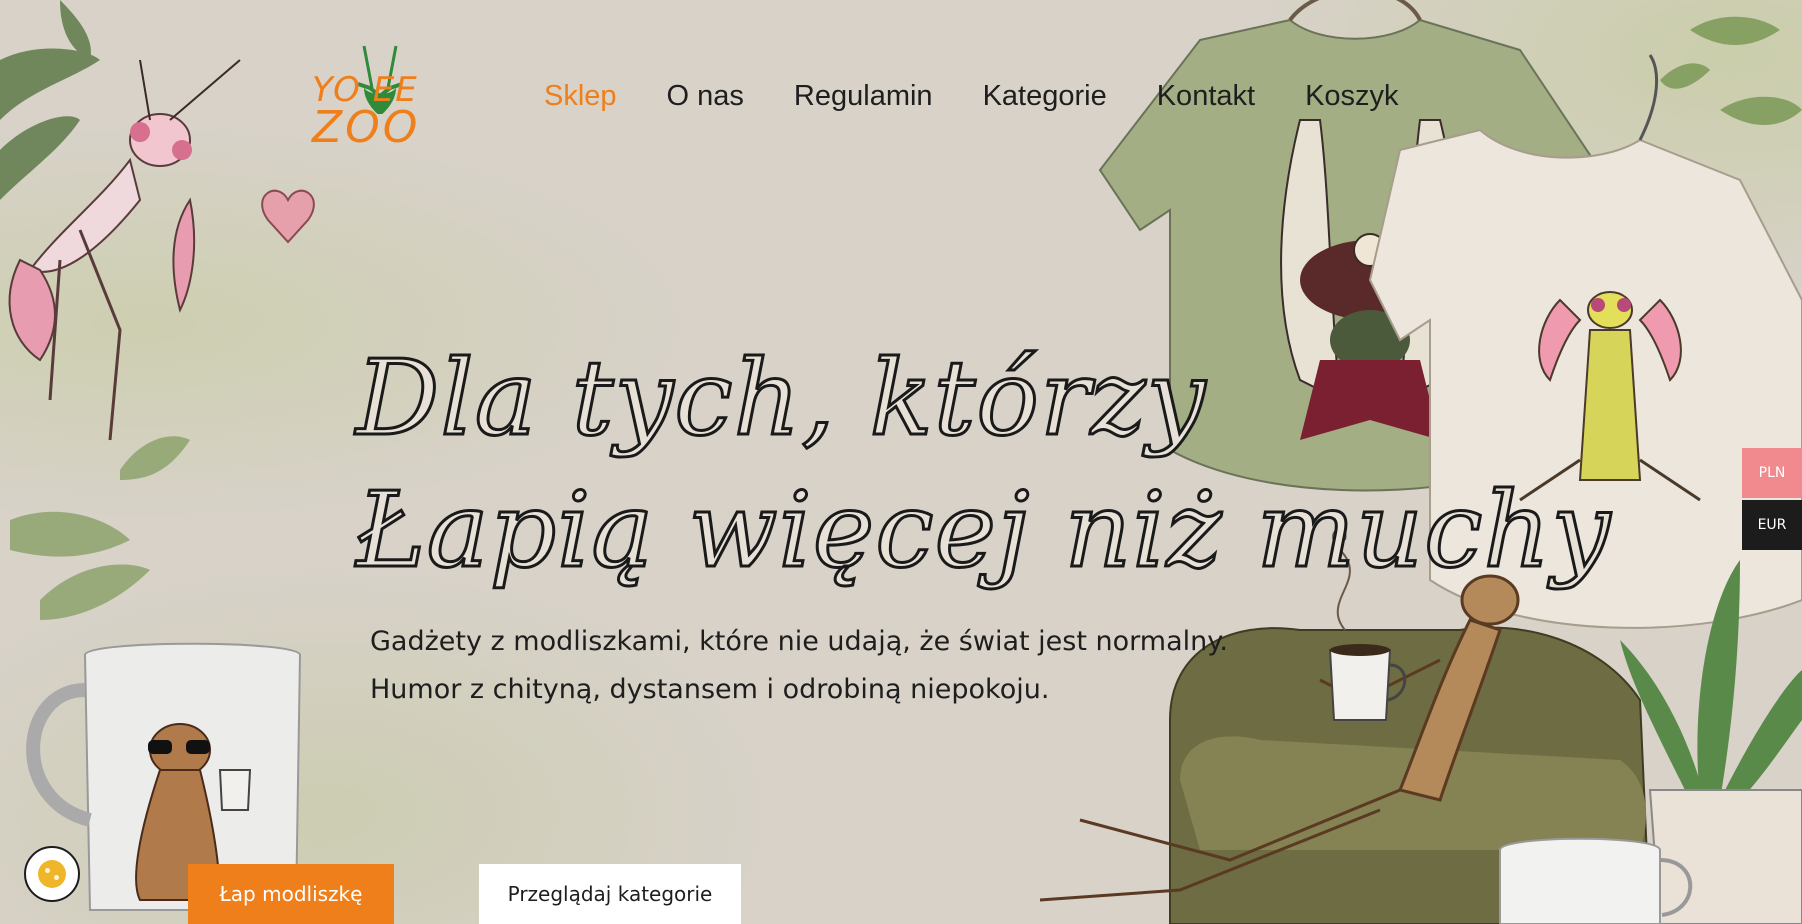 Image resolution: width=1802 pixels, height=924 pixels. Describe the element at coordinates (366, 127) in the screenshot. I see `logo-text-bottom: ZOO` at that location.